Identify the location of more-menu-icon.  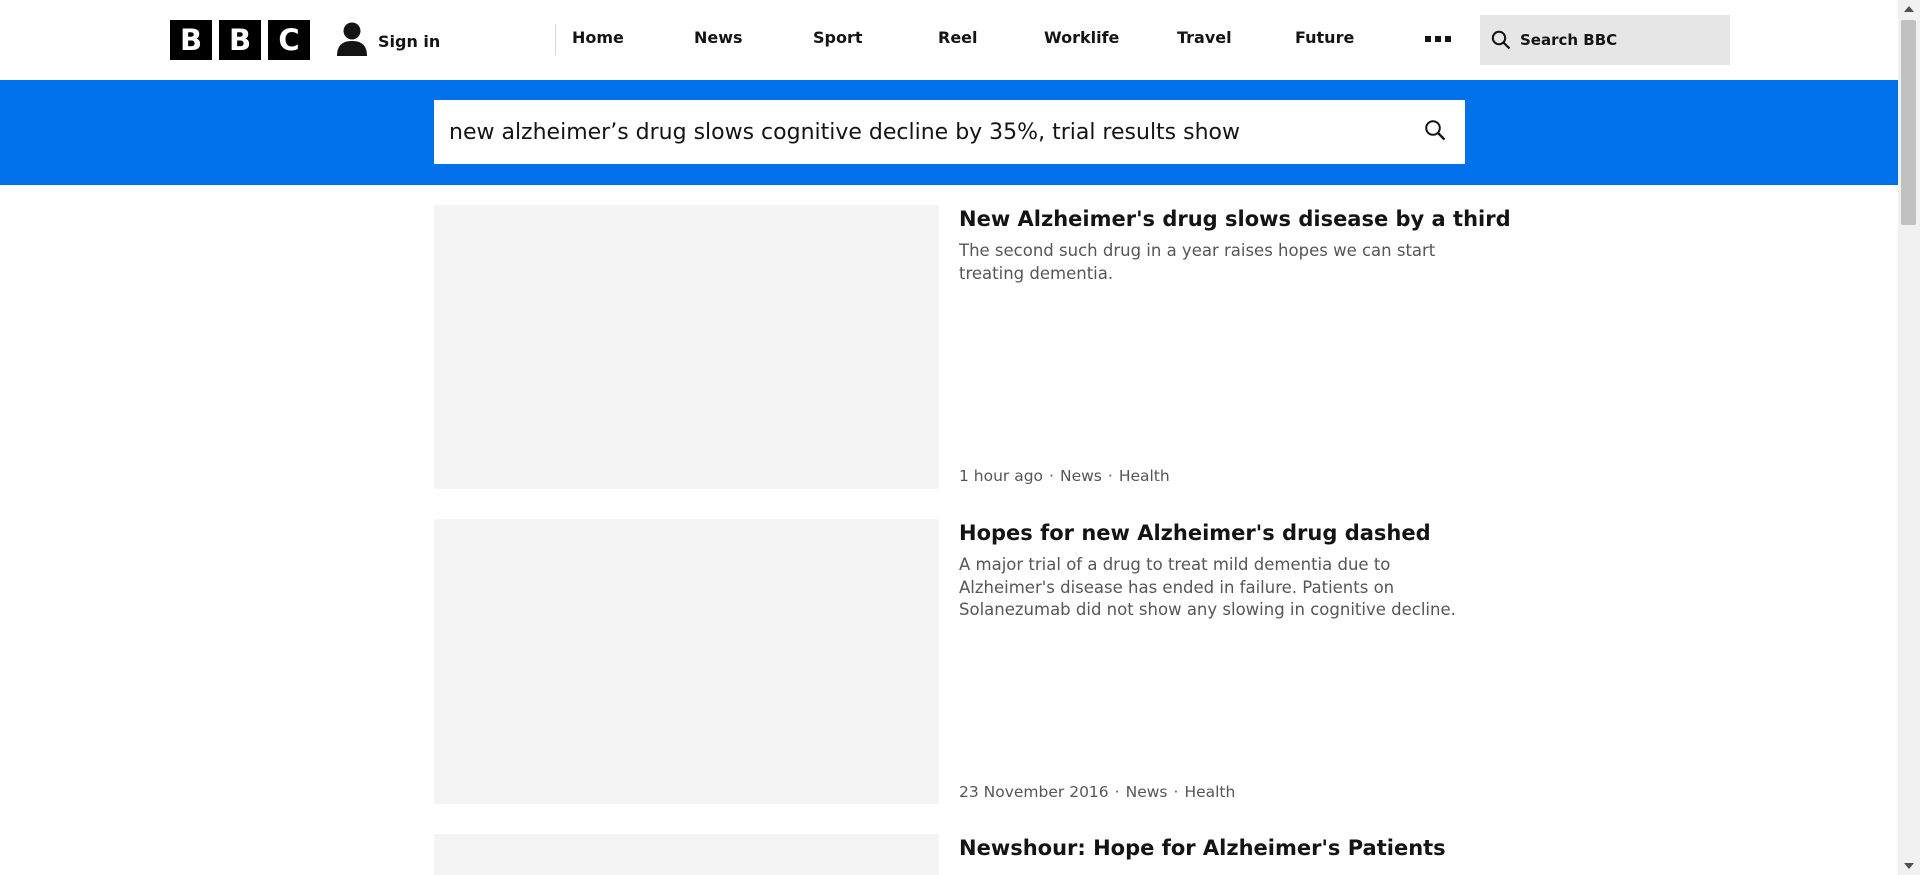
(1438, 39).